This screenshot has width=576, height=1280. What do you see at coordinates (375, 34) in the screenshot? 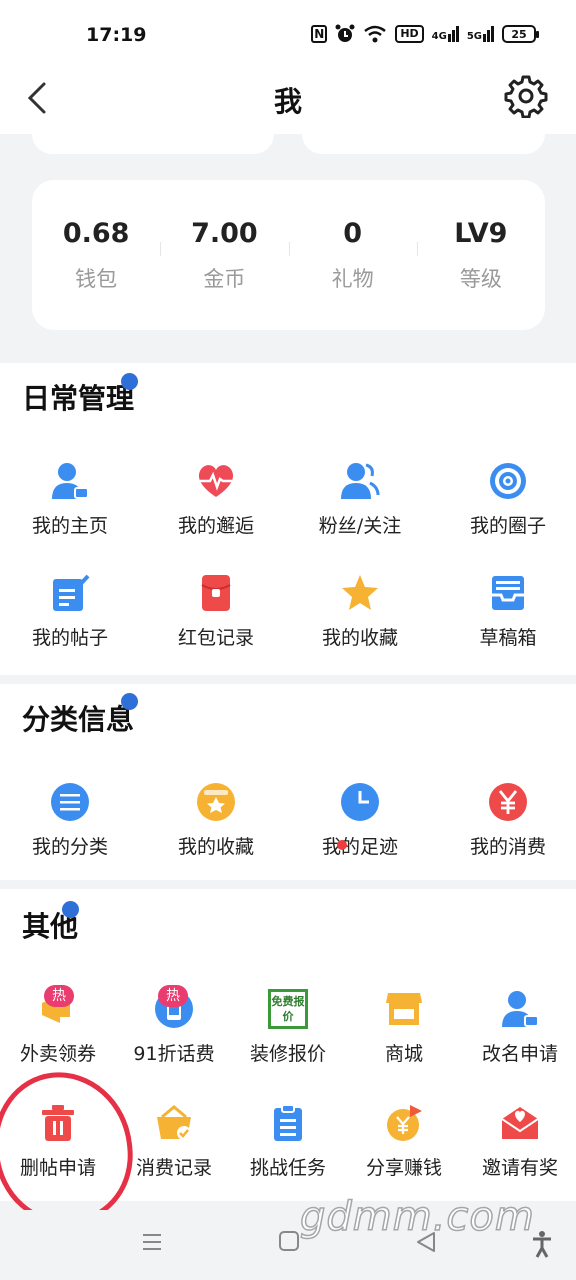
I see `wifi-icon` at bounding box center [375, 34].